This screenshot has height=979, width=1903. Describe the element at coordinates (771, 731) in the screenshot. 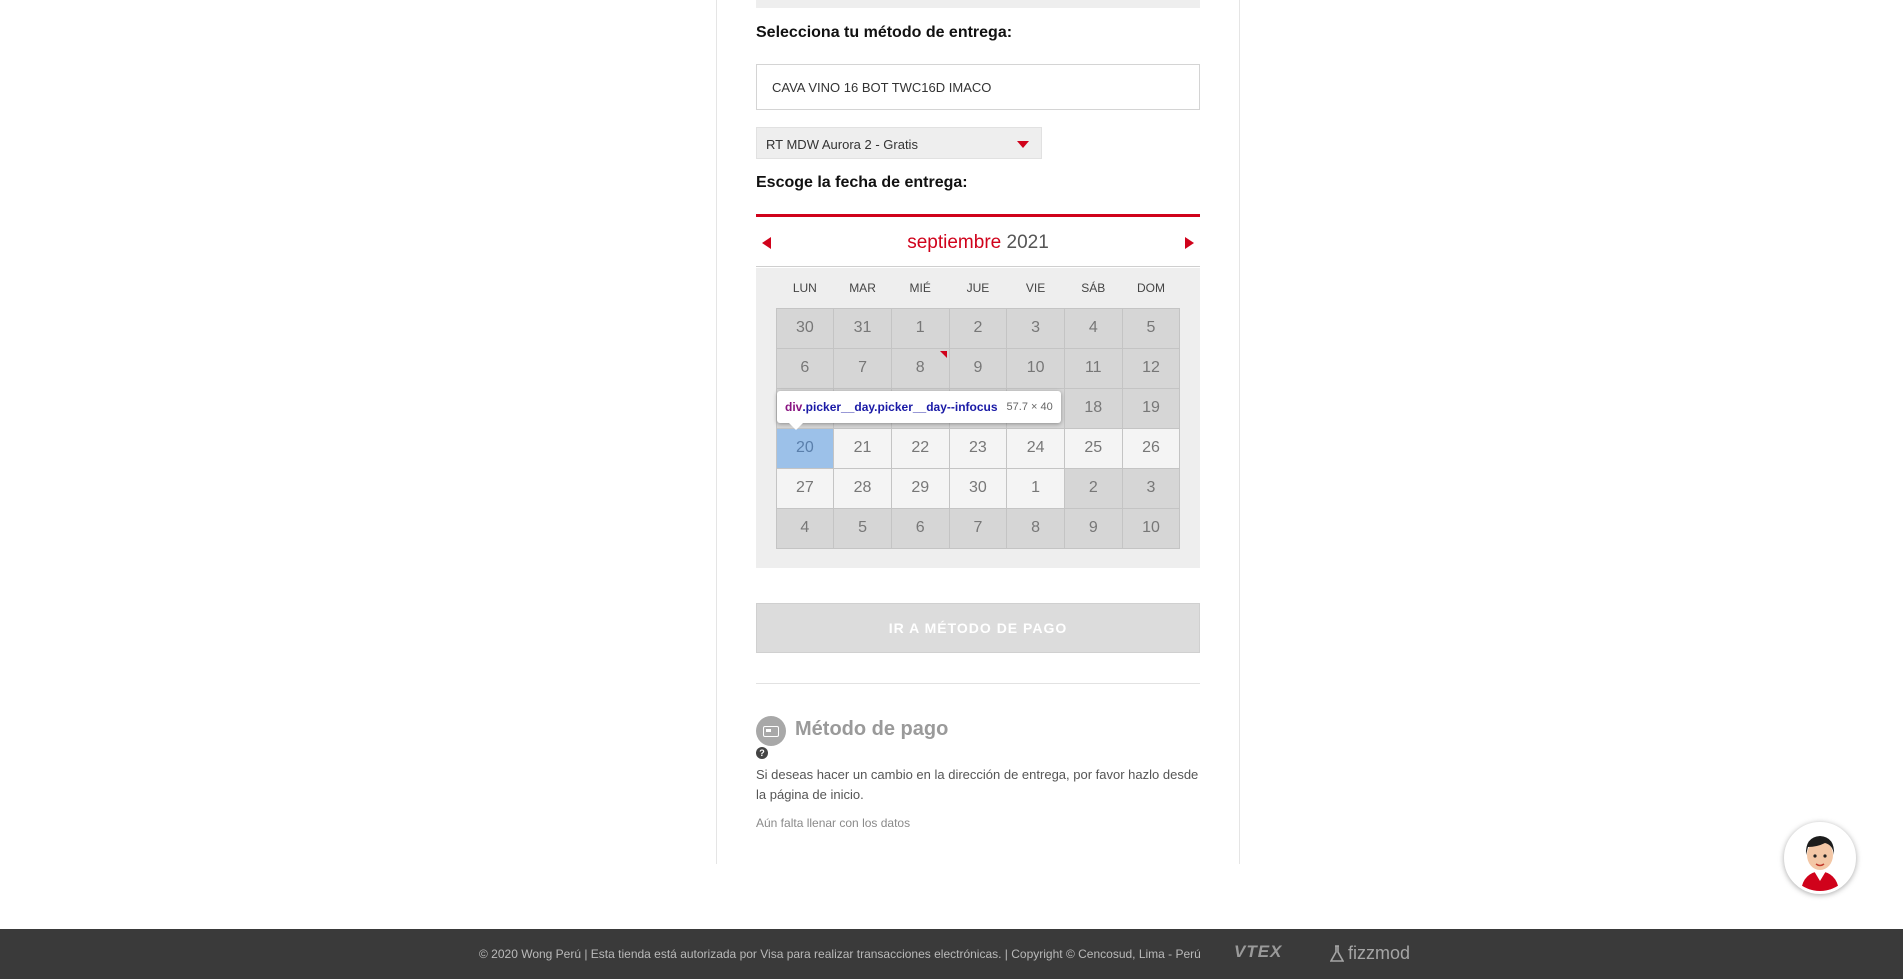

I see `credit-card-icon` at that location.